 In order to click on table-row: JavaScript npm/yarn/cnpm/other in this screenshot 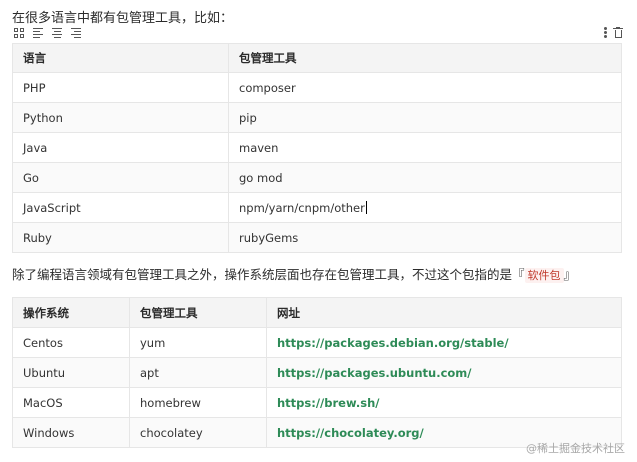, I will do `click(317, 207)`.